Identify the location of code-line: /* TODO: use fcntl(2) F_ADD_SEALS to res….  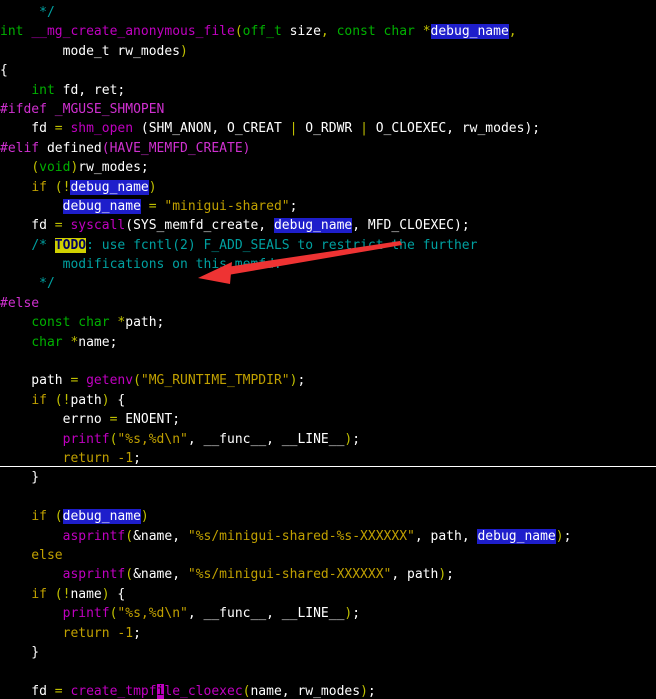
(254, 245).